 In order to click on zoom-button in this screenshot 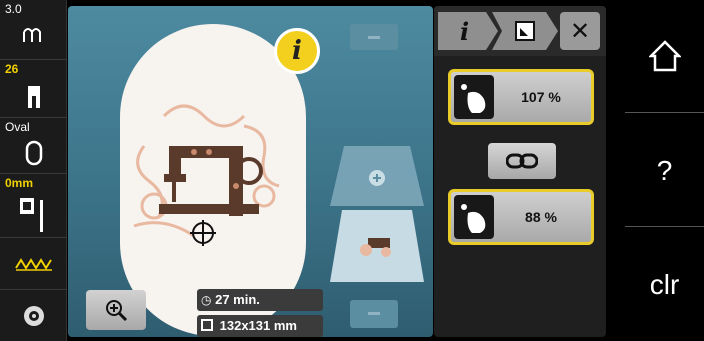, I will do `click(116, 310)`.